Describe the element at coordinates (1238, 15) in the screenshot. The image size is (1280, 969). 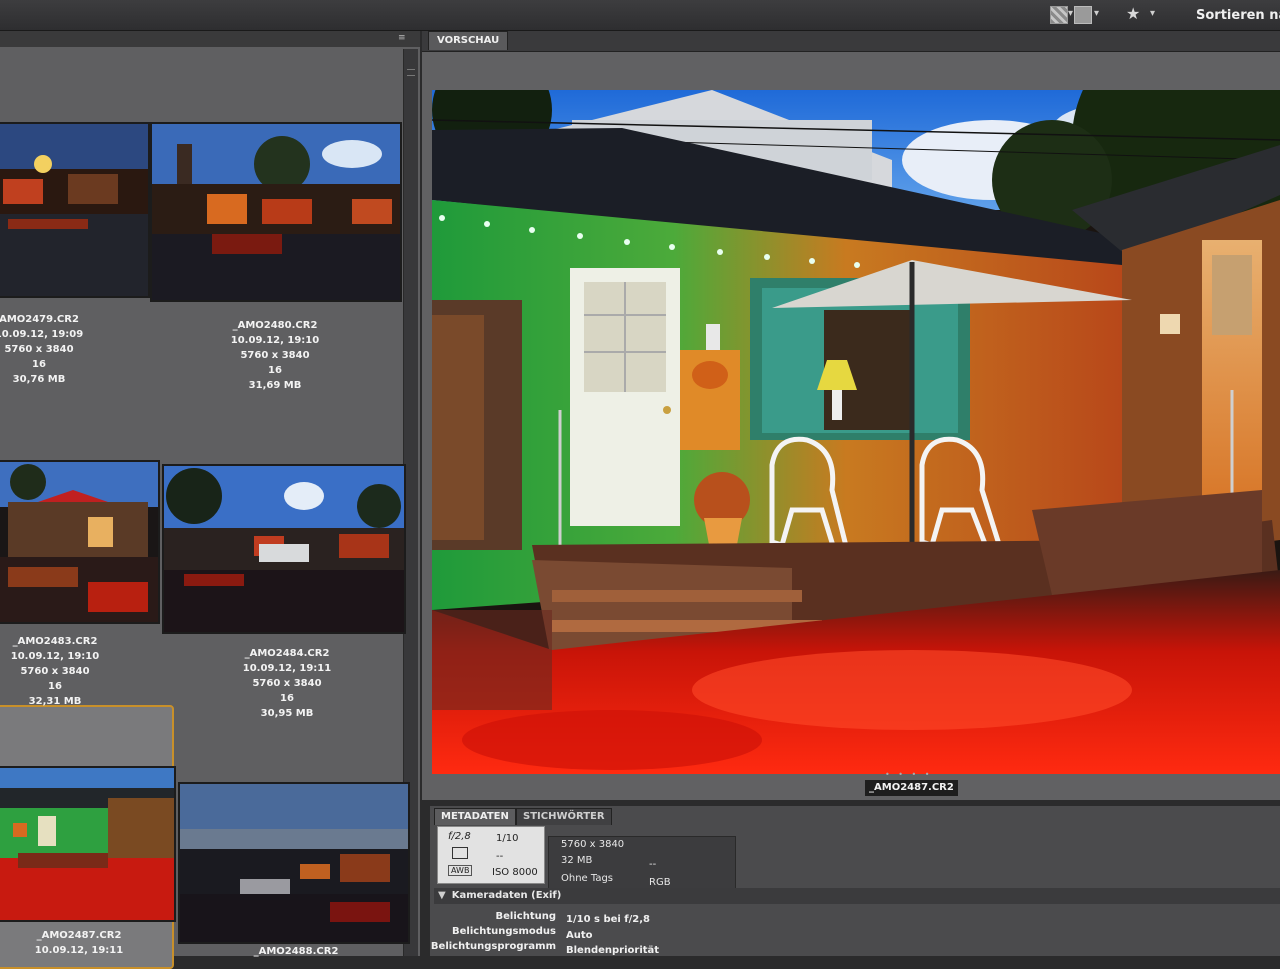
I see `sort-by-button: Sortieren nach` at that location.